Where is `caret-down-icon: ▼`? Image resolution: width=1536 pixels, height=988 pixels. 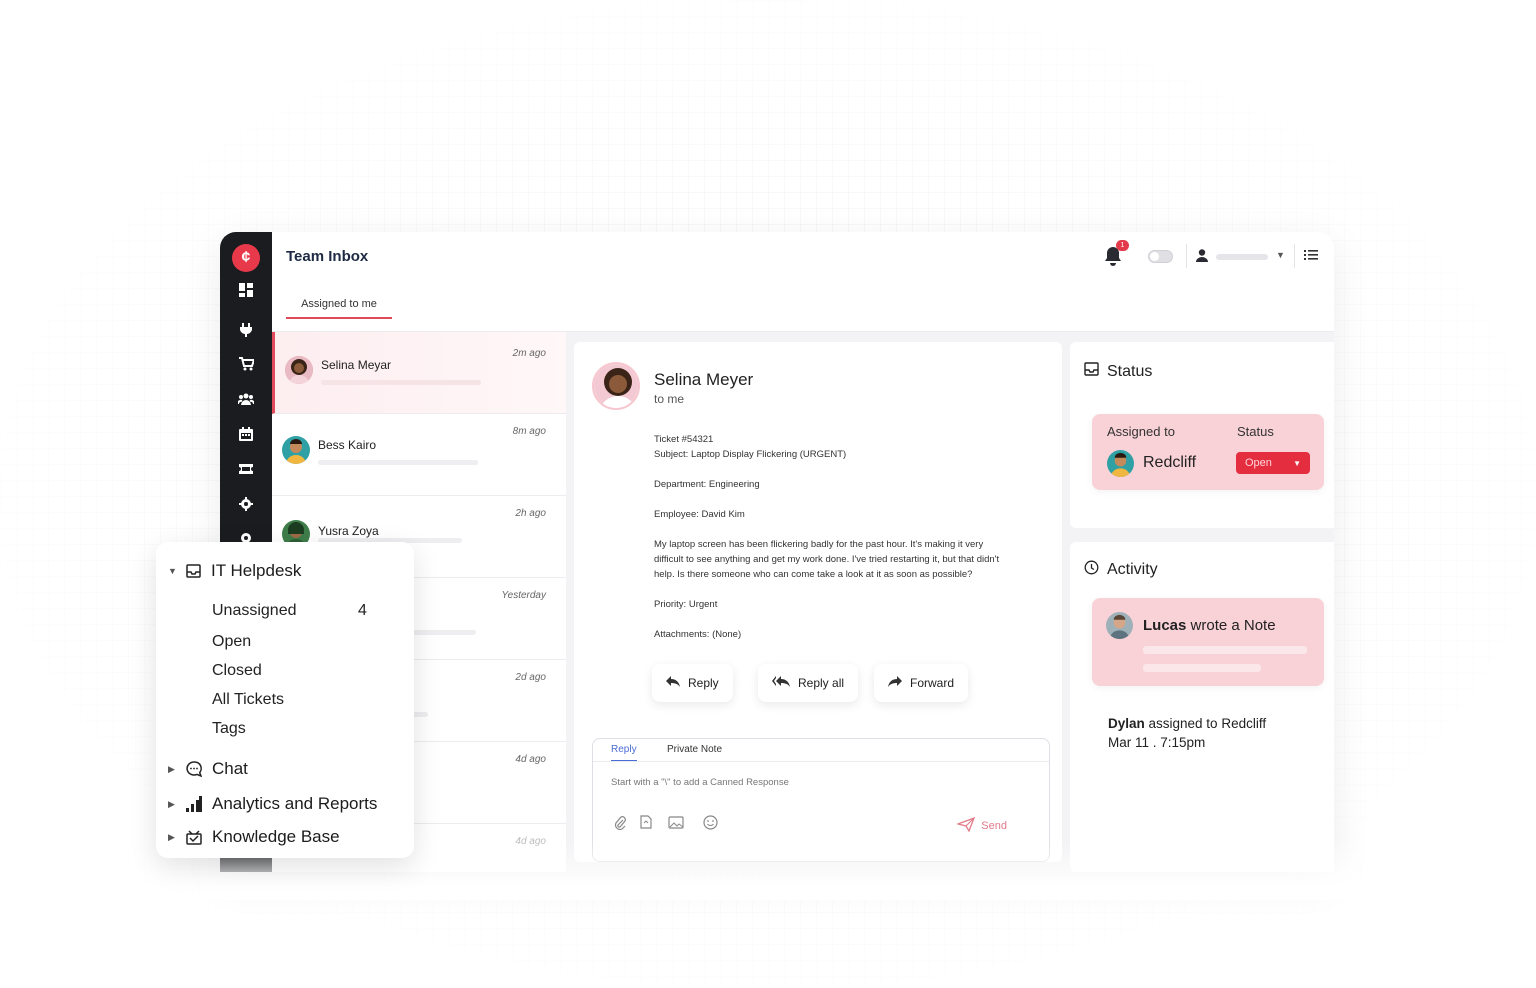 caret-down-icon: ▼ is located at coordinates (172, 571).